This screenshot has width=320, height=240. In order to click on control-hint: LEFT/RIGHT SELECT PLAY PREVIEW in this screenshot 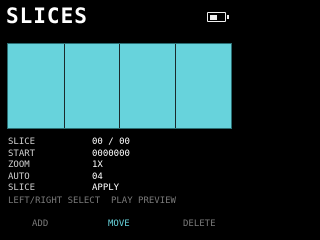, I will do `click(92, 201)`.